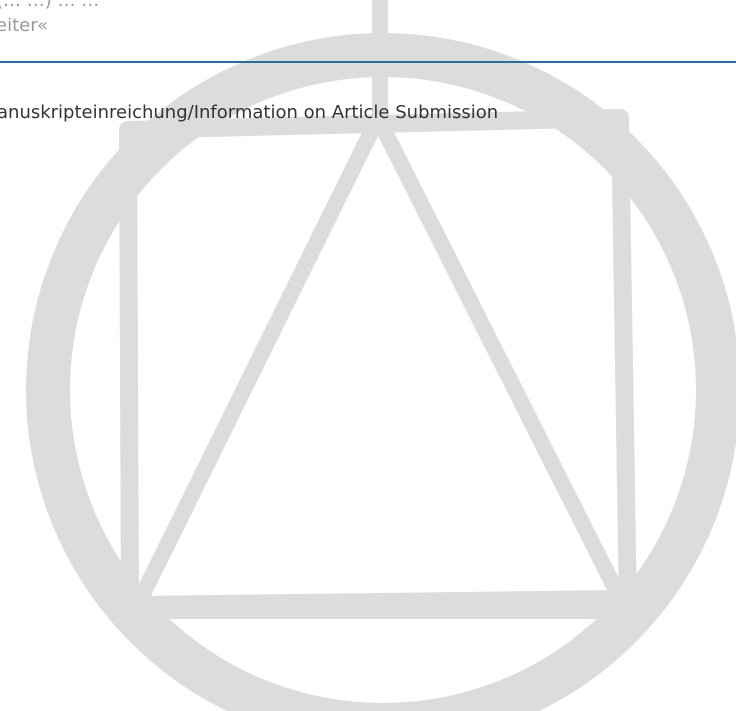  What do you see at coordinates (368, 62) in the screenshot?
I see `section-divider` at bounding box center [368, 62].